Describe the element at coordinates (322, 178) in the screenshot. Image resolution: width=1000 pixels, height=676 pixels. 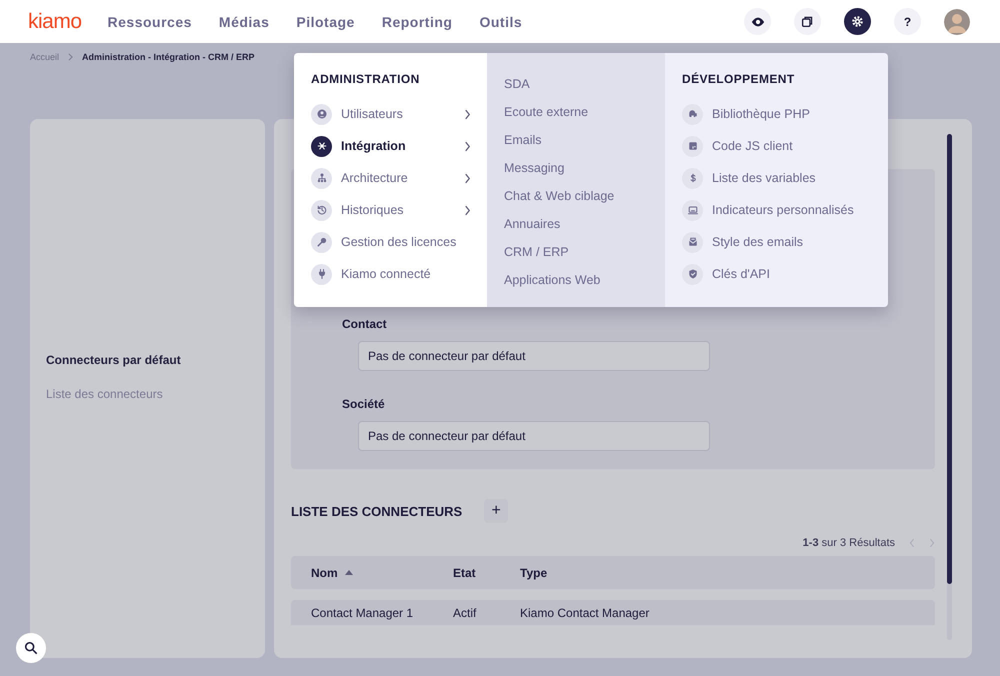
I see `hierarchy-icon` at that location.